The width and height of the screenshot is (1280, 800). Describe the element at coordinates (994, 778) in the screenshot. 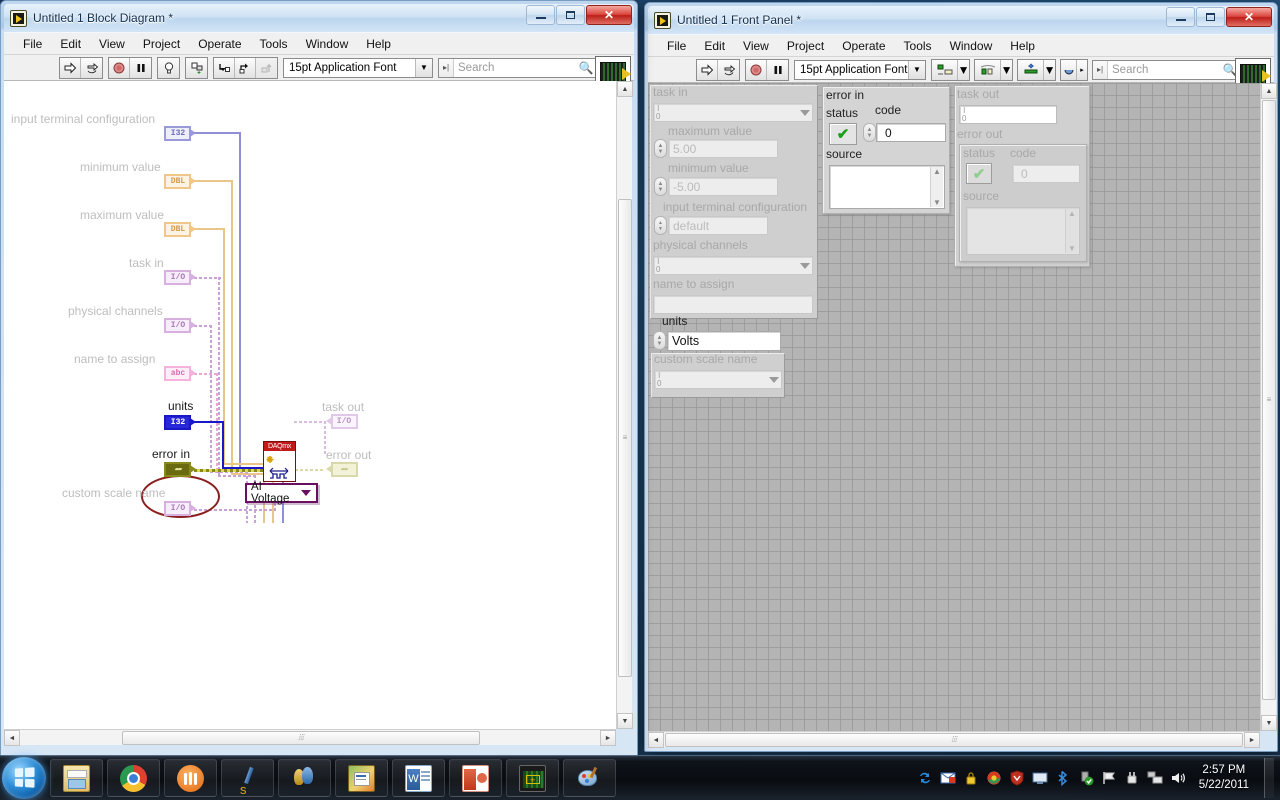

I see `browser-icon` at that location.